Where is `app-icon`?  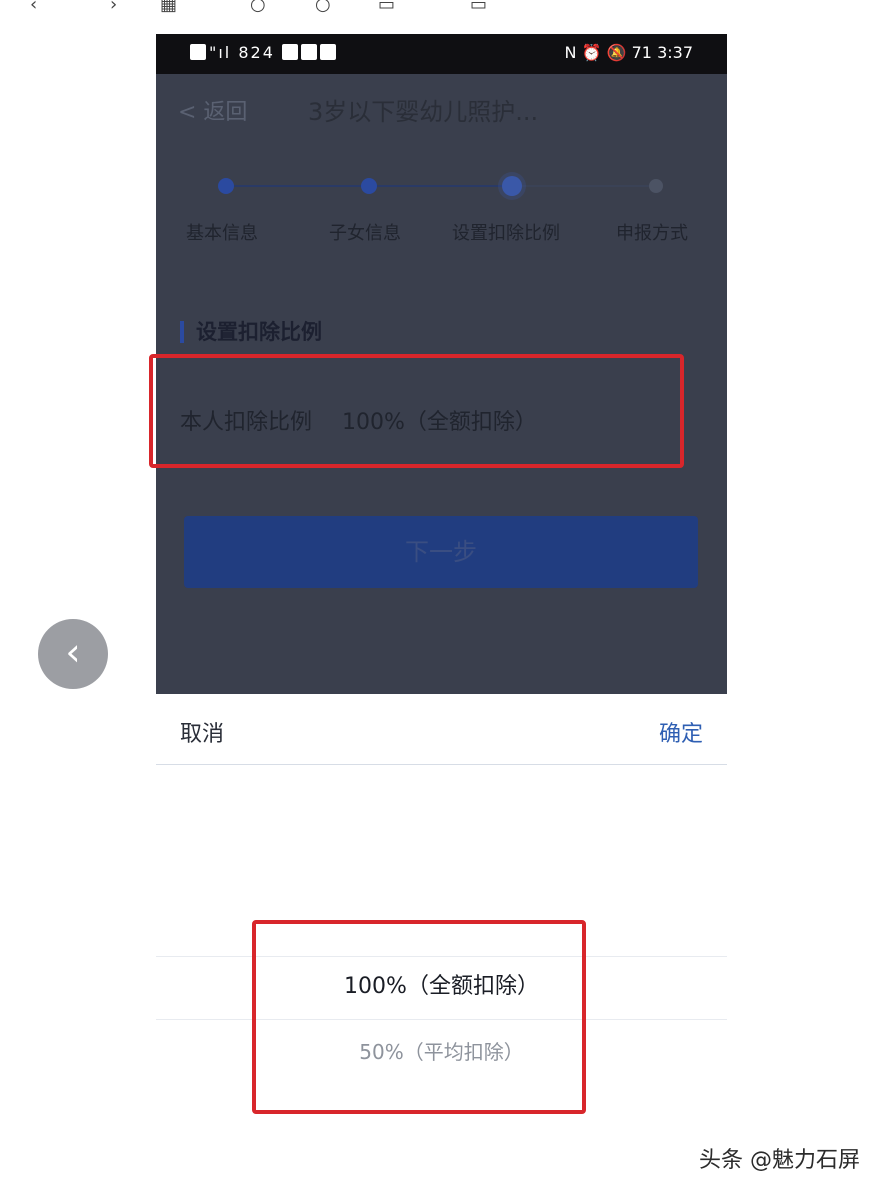 app-icon is located at coordinates (289, 52).